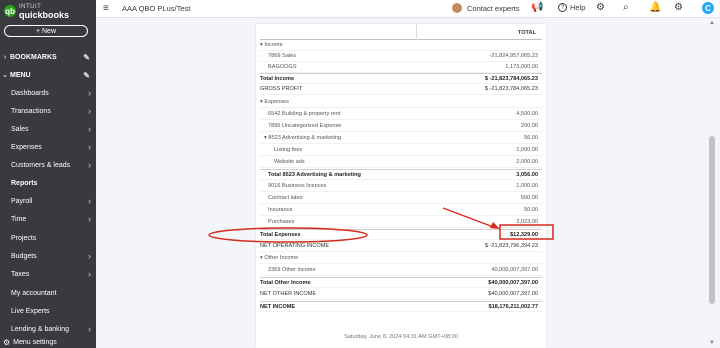 This screenshot has width=720, height=348. Describe the element at coordinates (712, 23) in the screenshot. I see `scroll-up-icon: ▲` at that location.